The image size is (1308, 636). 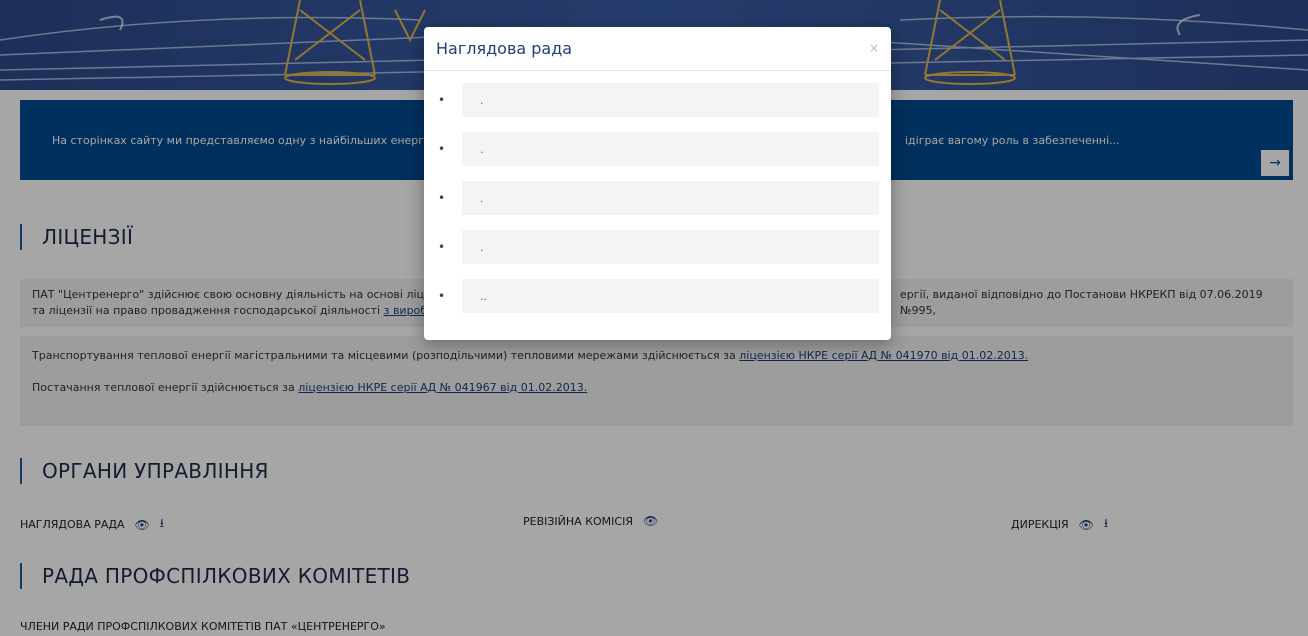 I want to click on member-item: .., so click(x=670, y=296).